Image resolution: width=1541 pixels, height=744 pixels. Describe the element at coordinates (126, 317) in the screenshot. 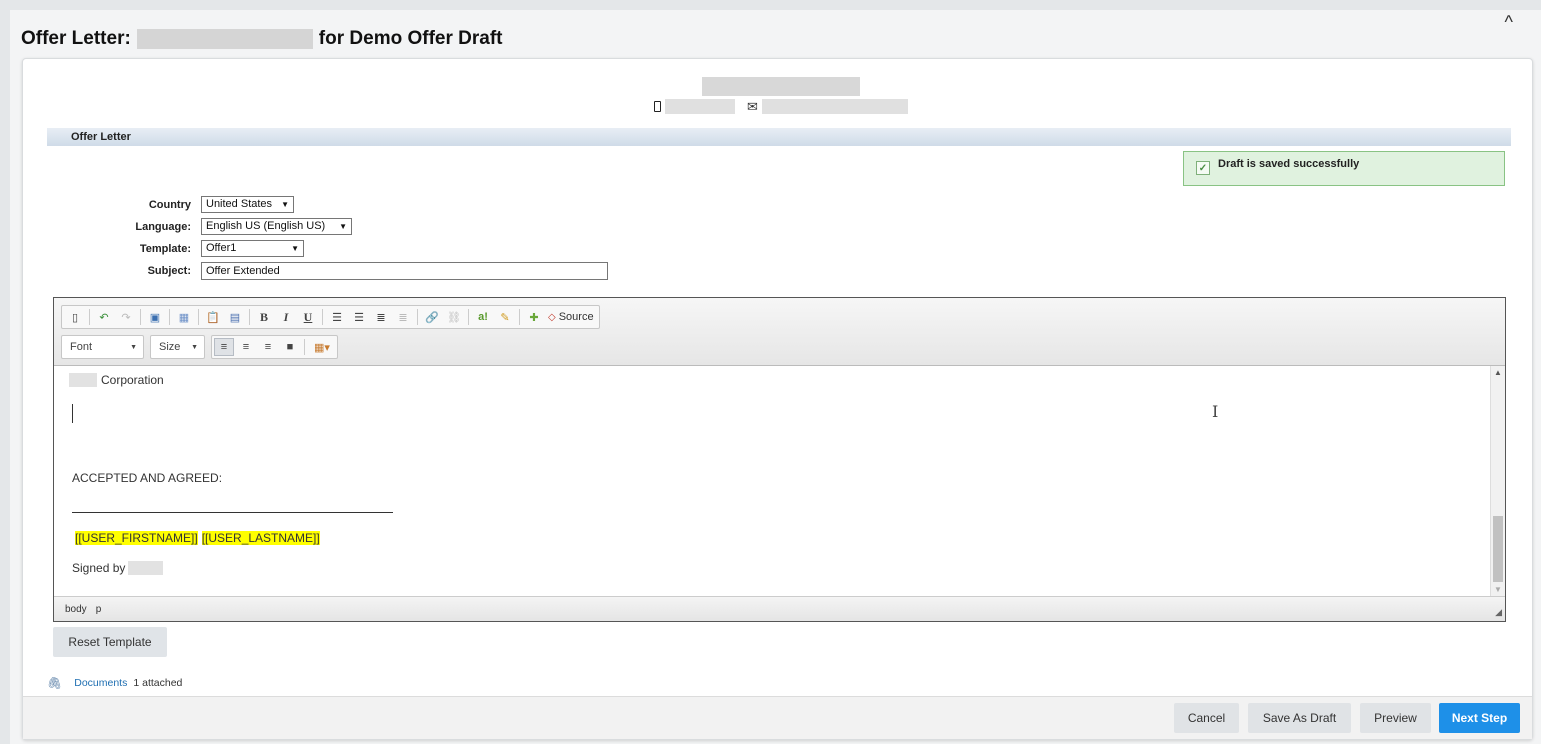

I see `redo-icon: ↷` at that location.